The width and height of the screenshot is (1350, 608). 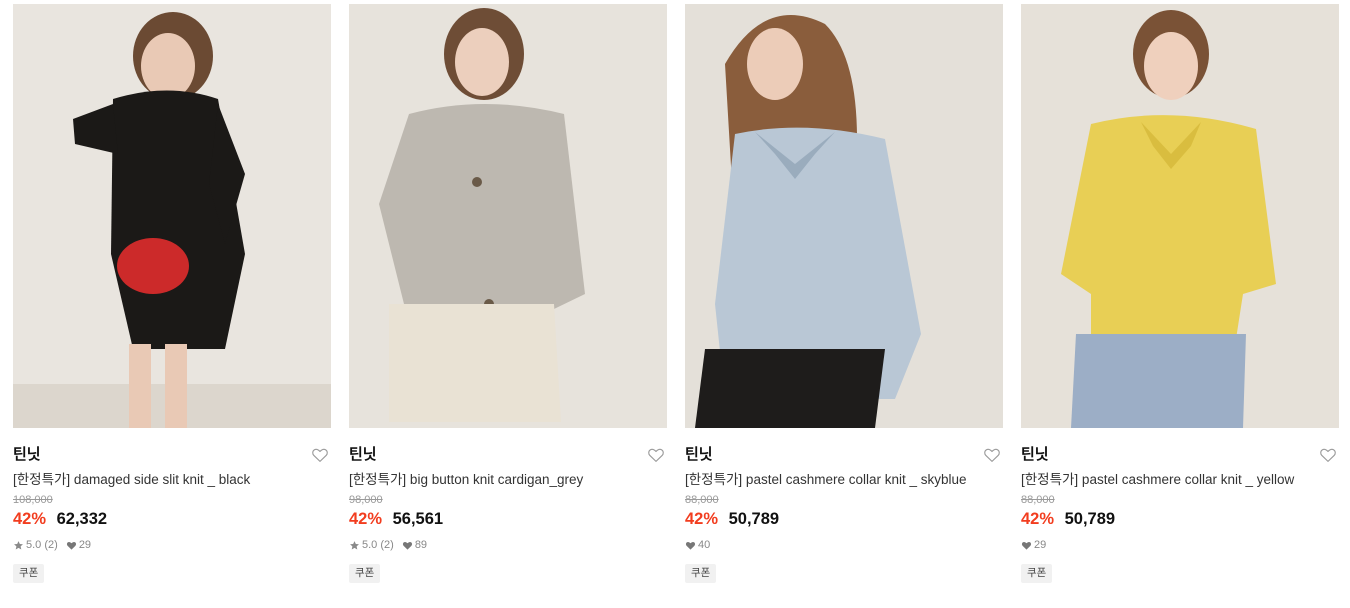 What do you see at coordinates (844, 545) in the screenshot?
I see `product-meta: 40` at bounding box center [844, 545].